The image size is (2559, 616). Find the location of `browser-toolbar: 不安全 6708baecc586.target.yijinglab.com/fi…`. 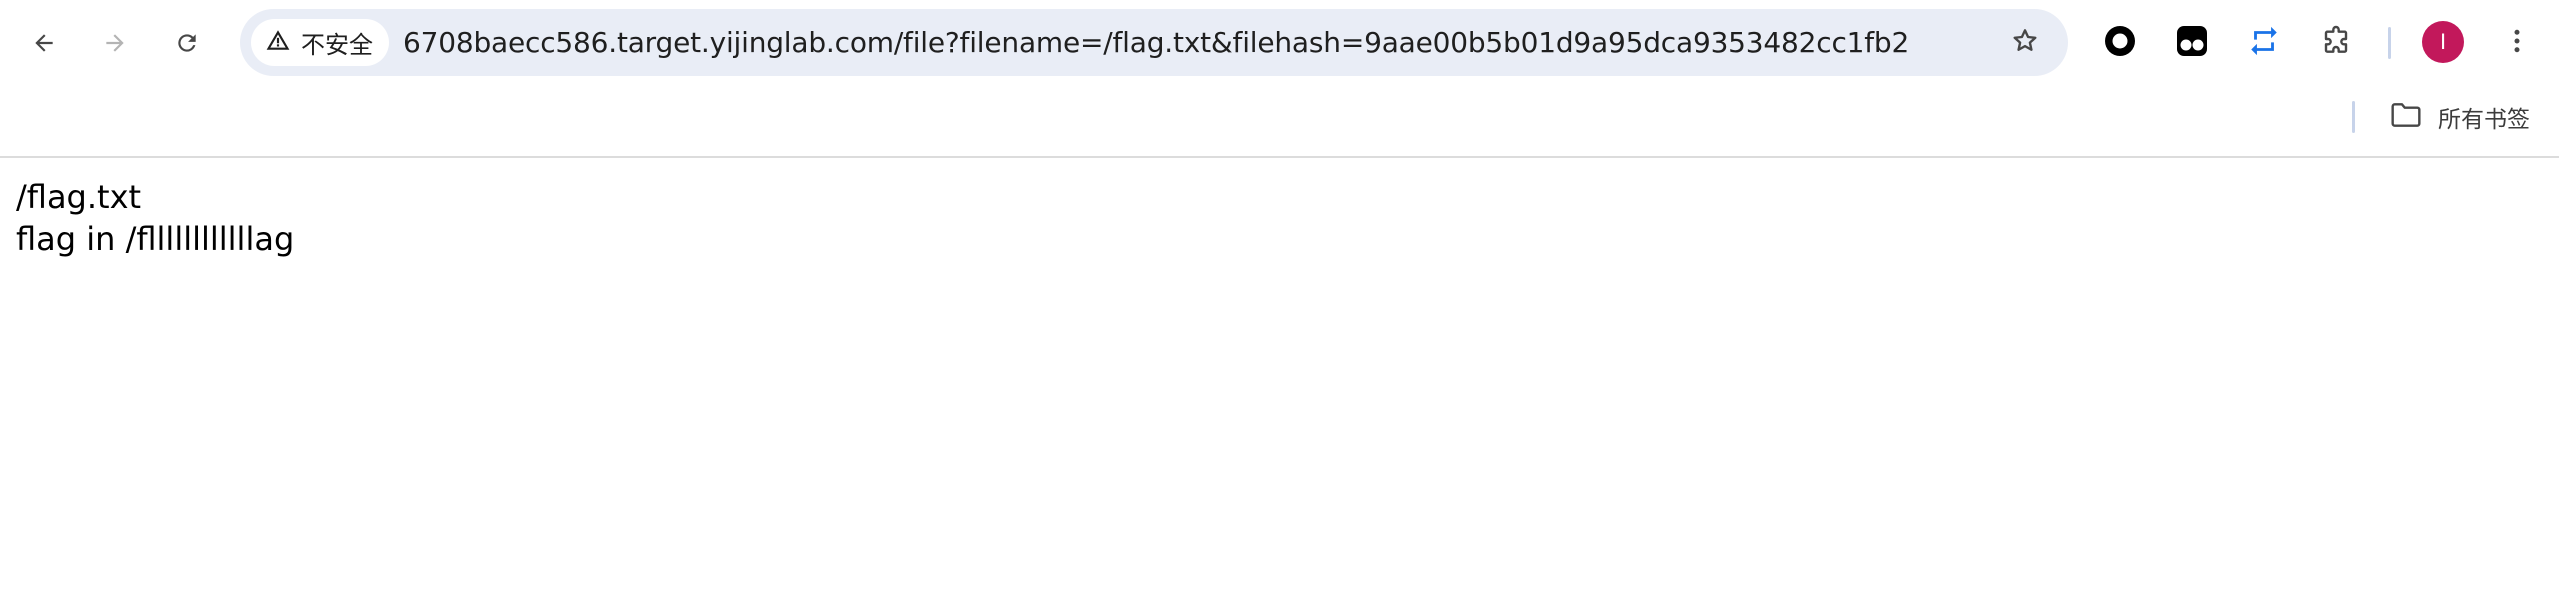

browser-toolbar: 不安全 6708baecc586.target.yijinglab.com/fi… is located at coordinates (1279, 43).